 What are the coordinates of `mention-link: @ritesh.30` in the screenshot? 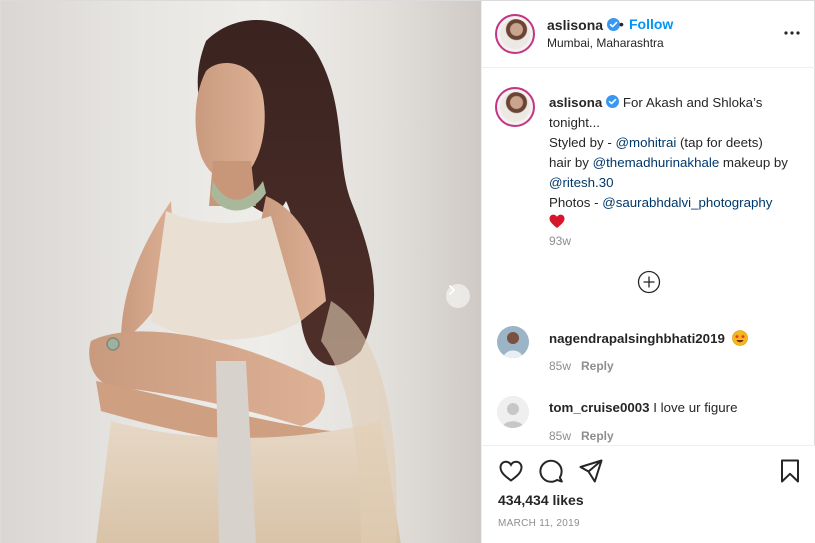 It's located at (581, 182).